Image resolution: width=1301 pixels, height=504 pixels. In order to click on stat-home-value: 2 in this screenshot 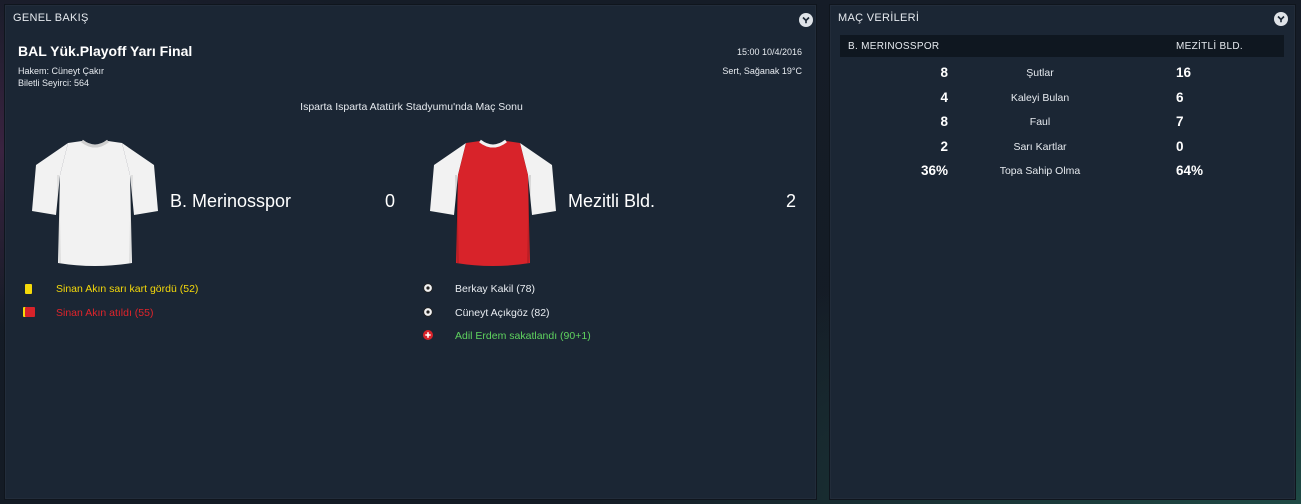, I will do `click(944, 146)`.